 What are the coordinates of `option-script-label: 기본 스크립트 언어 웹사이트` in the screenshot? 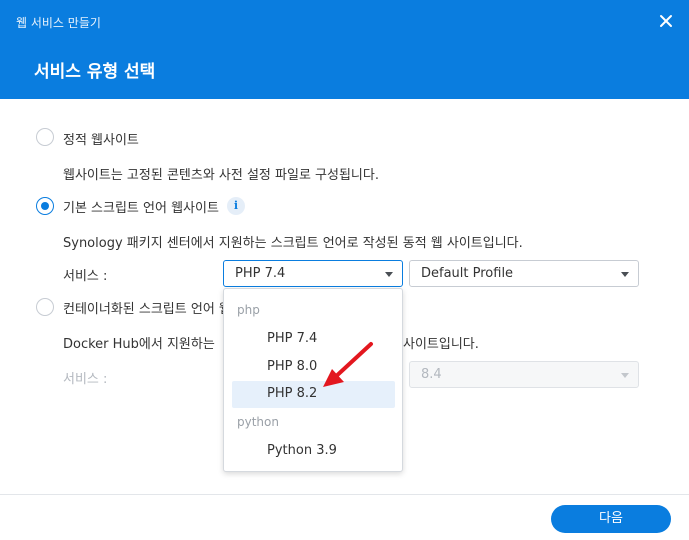 It's located at (141, 208).